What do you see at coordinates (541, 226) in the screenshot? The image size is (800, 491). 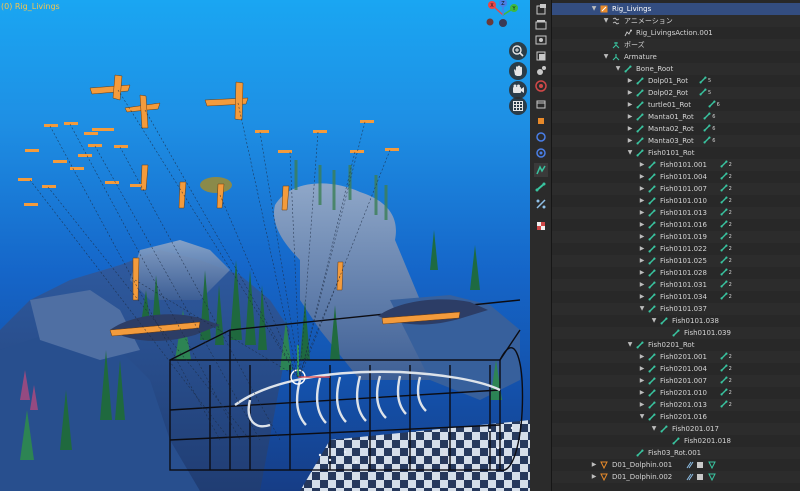 I see `texture-icon` at bounding box center [541, 226].